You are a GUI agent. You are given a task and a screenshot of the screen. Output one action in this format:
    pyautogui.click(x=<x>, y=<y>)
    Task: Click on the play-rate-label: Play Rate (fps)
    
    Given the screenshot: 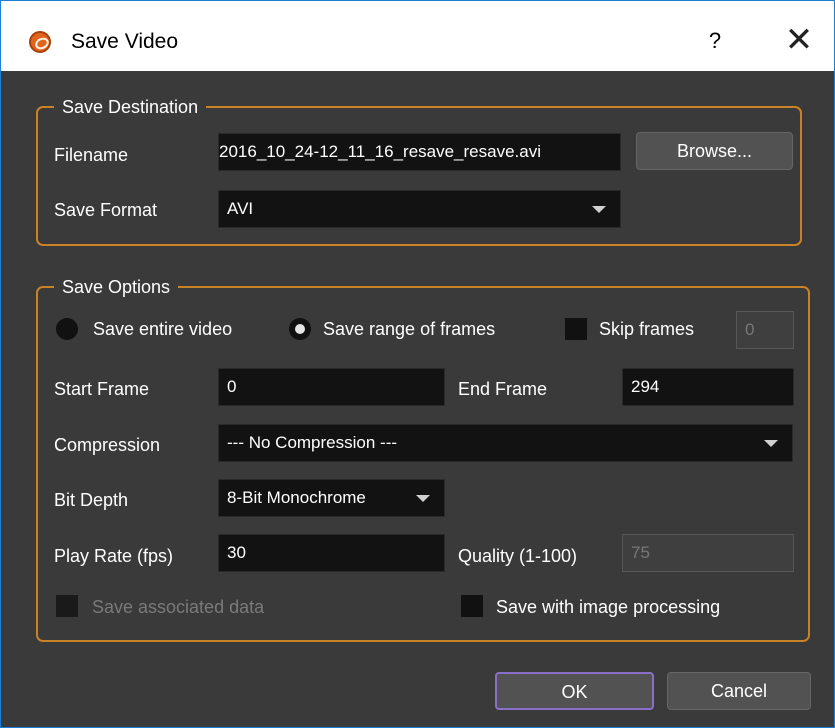 What is the action you would take?
    pyautogui.click(x=114, y=556)
    